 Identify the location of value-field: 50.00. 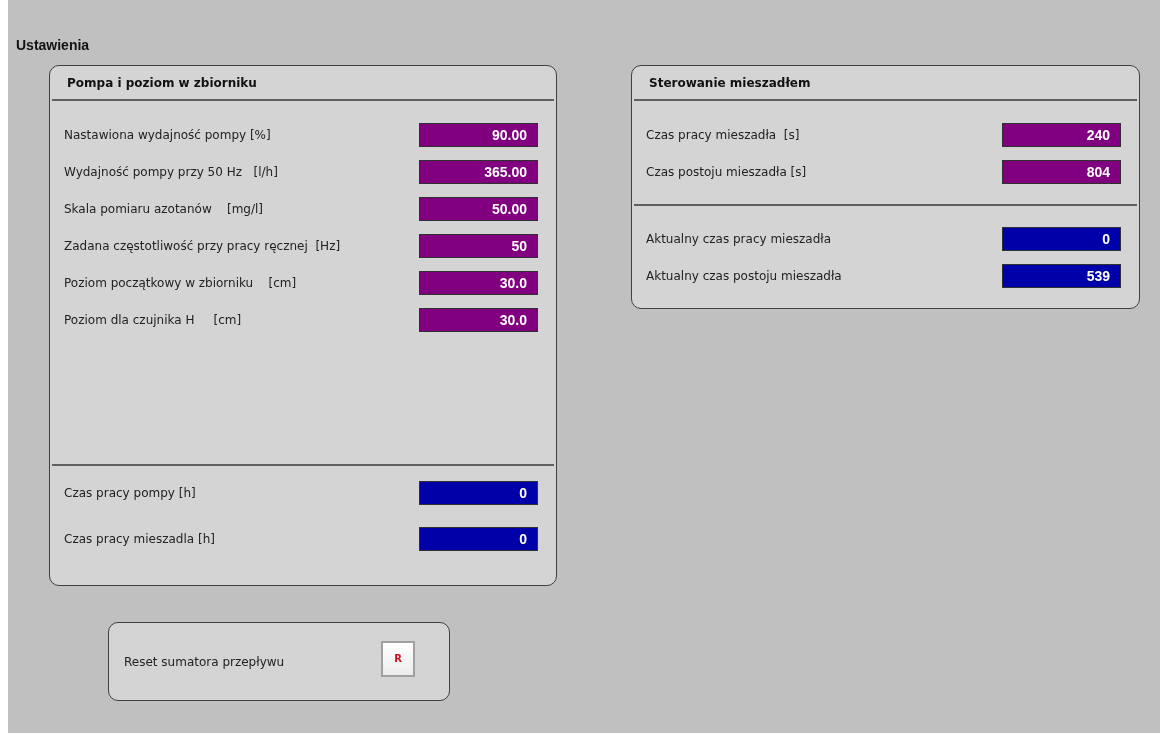
(478, 209).